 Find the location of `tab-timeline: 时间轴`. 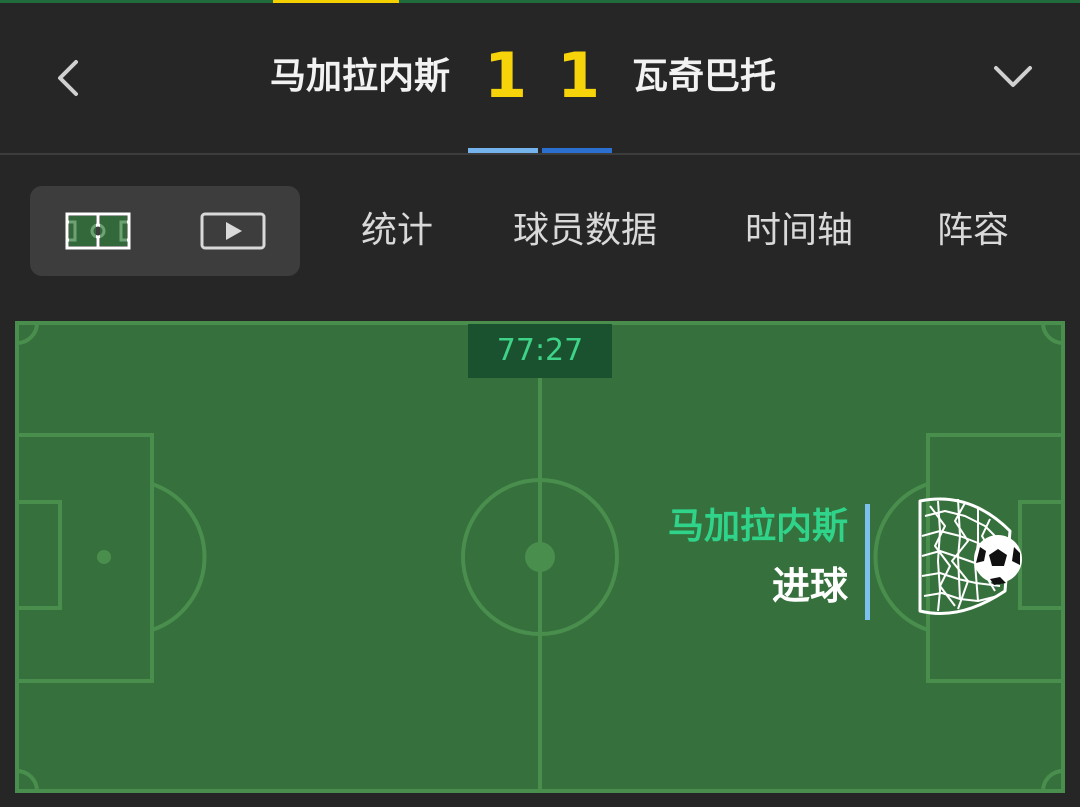

tab-timeline: 时间轴 is located at coordinates (799, 231).